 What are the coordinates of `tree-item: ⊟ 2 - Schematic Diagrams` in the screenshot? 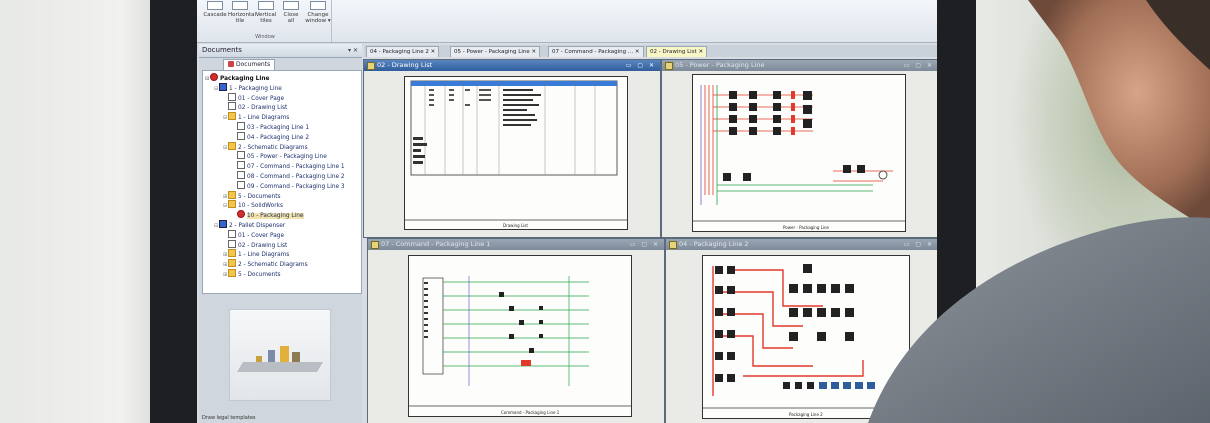 It's located at (265, 146).